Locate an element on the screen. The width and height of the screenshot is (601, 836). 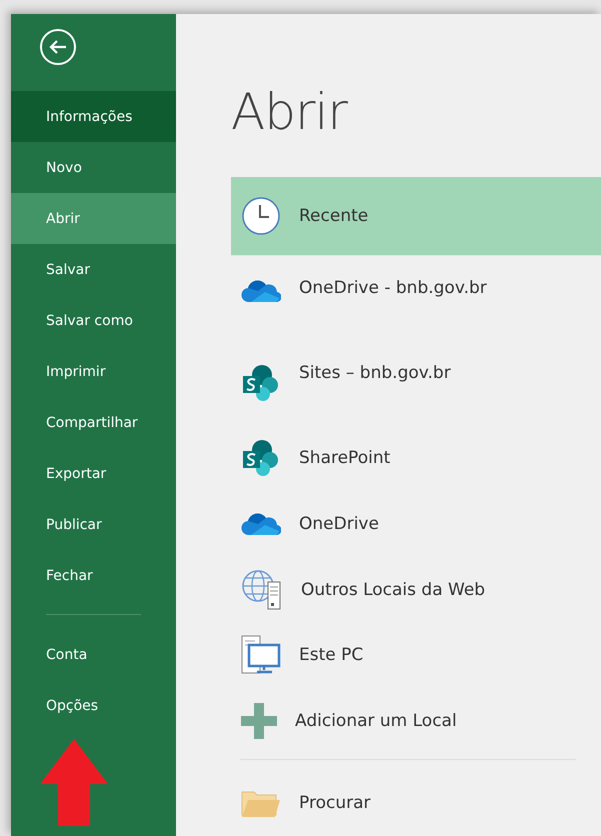
location-item: Outros Locais da Web is located at coordinates (416, 589).